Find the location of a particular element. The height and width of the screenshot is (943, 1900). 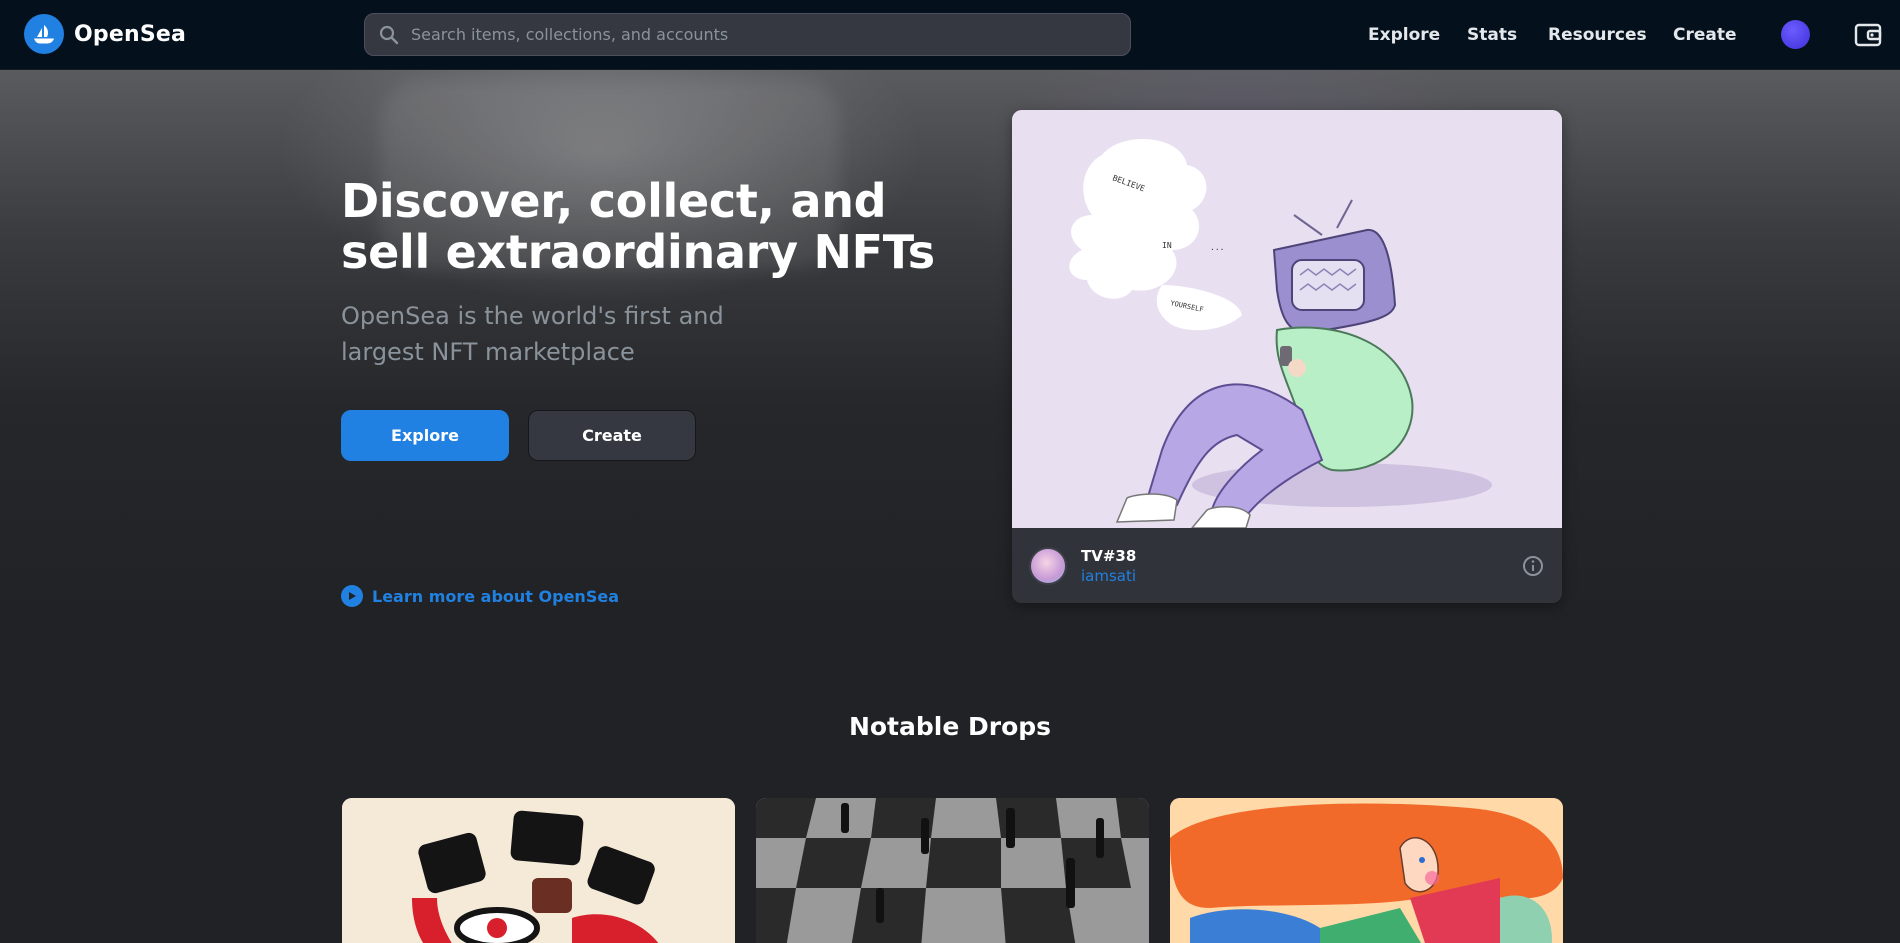

top-nav-bar: OpenSea Explore Stats Resources Create is located at coordinates (950, 35).